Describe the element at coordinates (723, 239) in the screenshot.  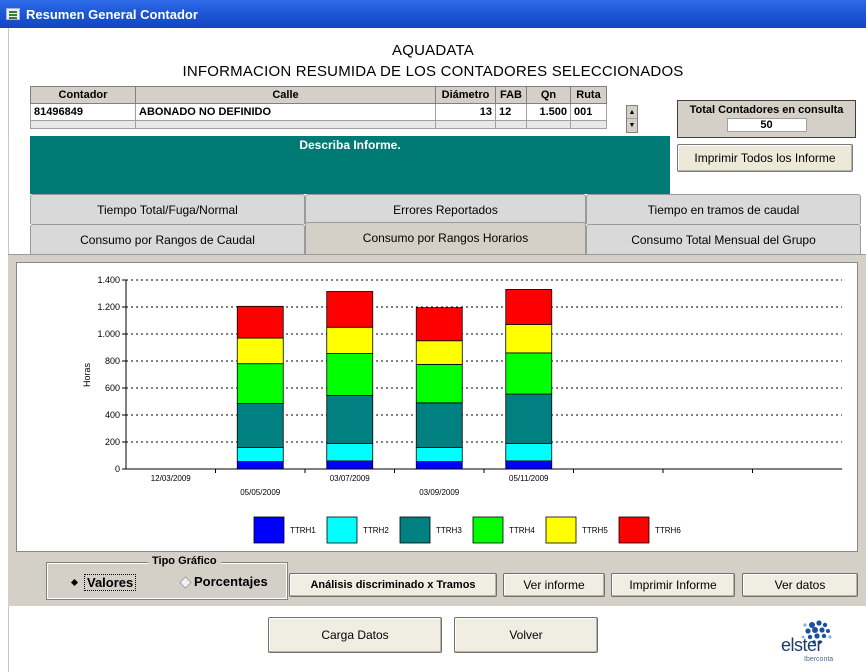
I see `tab-consumo-total-mensual: Consumo Total Mensual del Grupo` at that location.